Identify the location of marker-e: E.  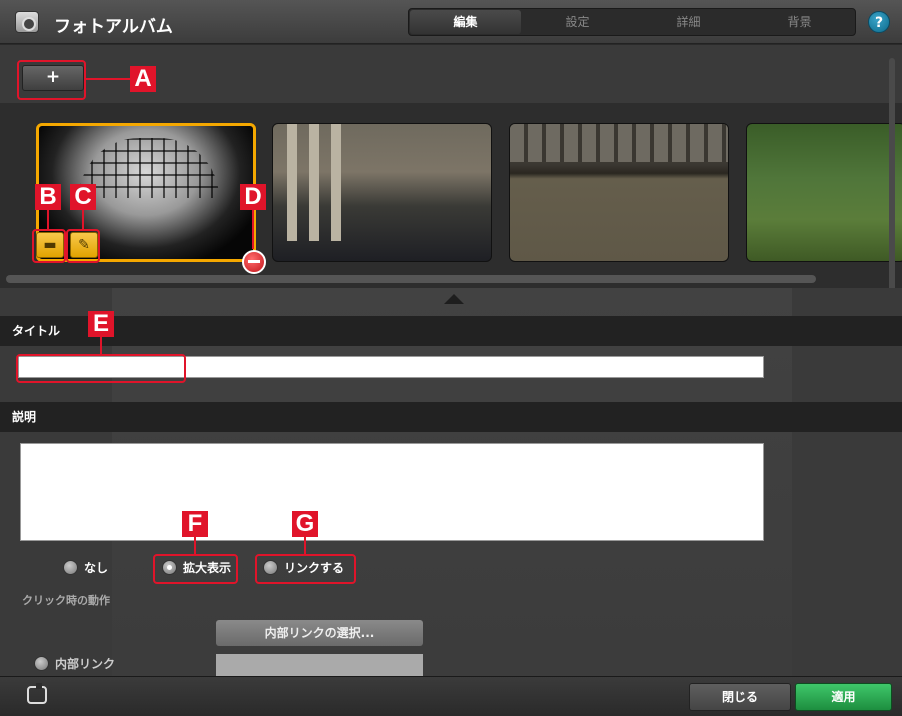
(101, 324).